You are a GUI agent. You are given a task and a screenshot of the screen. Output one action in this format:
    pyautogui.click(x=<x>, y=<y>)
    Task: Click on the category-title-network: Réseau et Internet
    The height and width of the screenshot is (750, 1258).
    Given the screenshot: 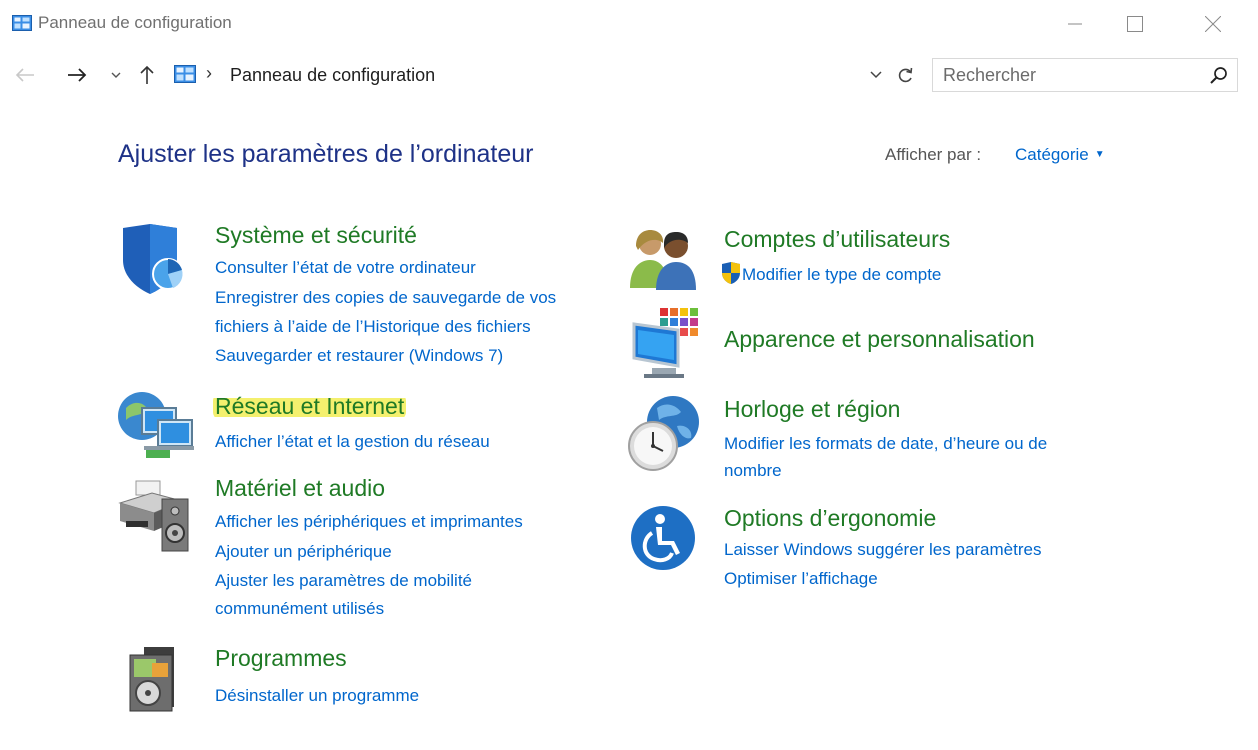 What is the action you would take?
    pyautogui.click(x=310, y=406)
    